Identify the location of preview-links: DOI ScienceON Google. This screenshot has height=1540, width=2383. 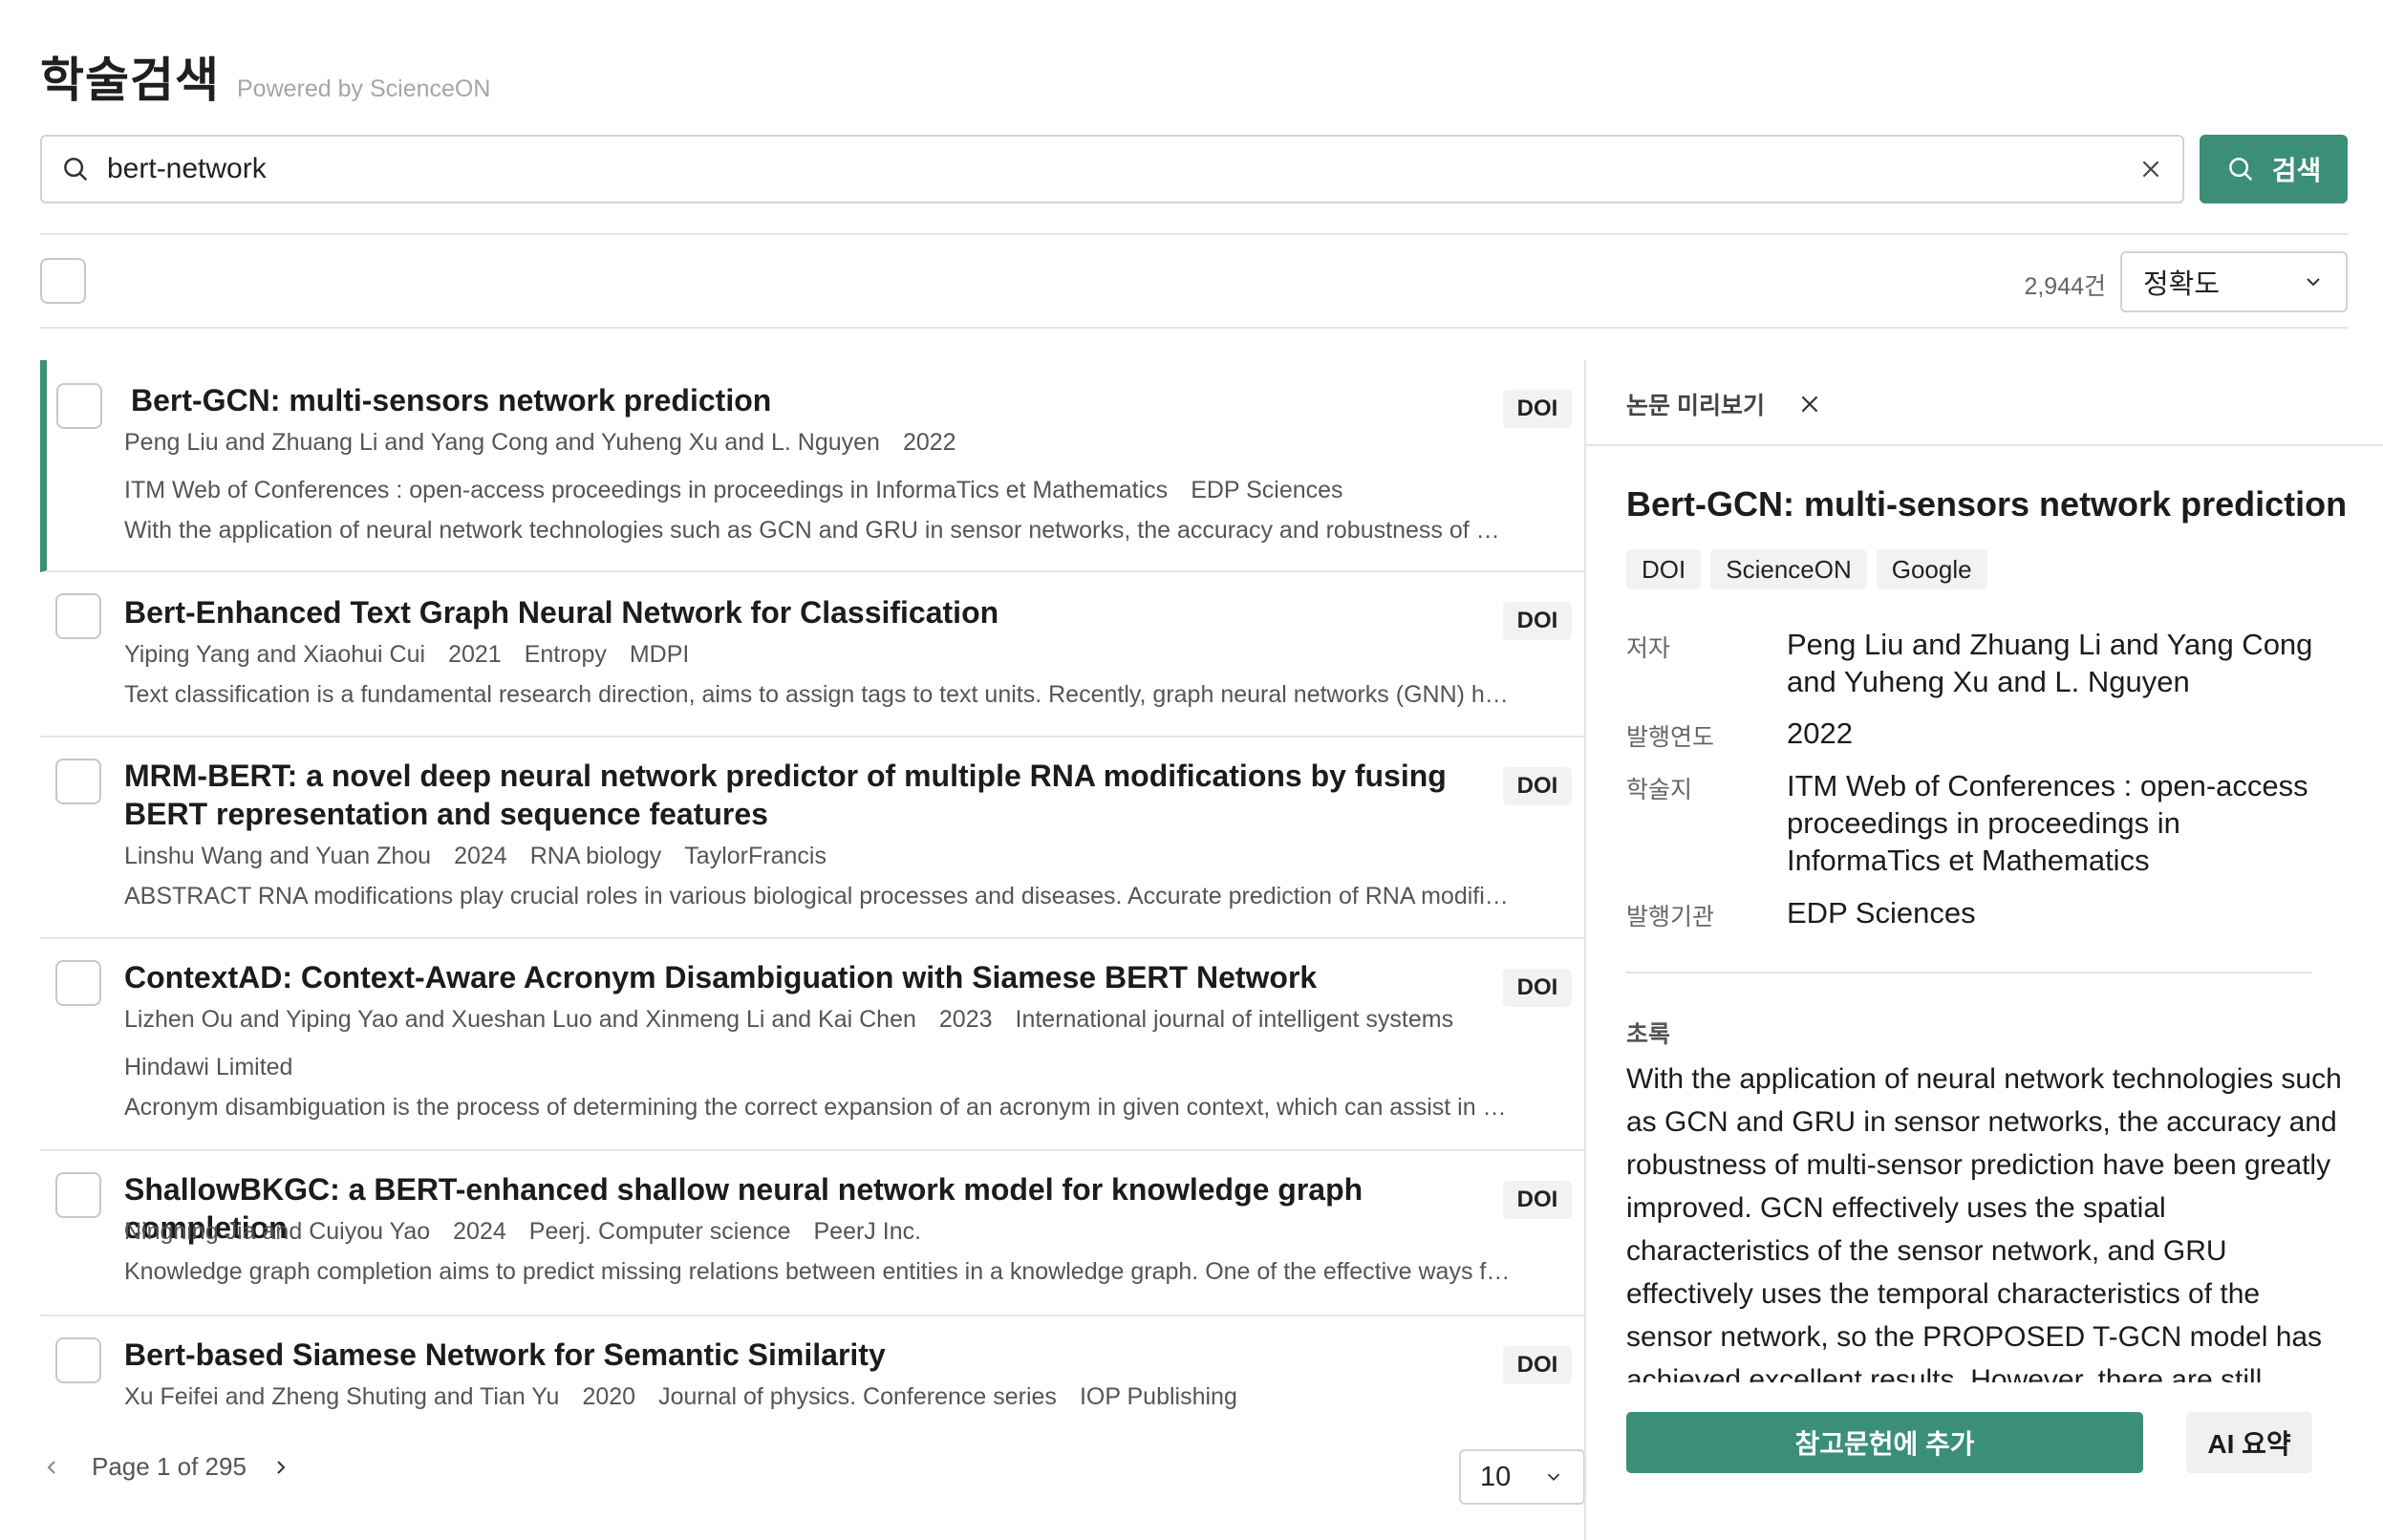
(1811, 569).